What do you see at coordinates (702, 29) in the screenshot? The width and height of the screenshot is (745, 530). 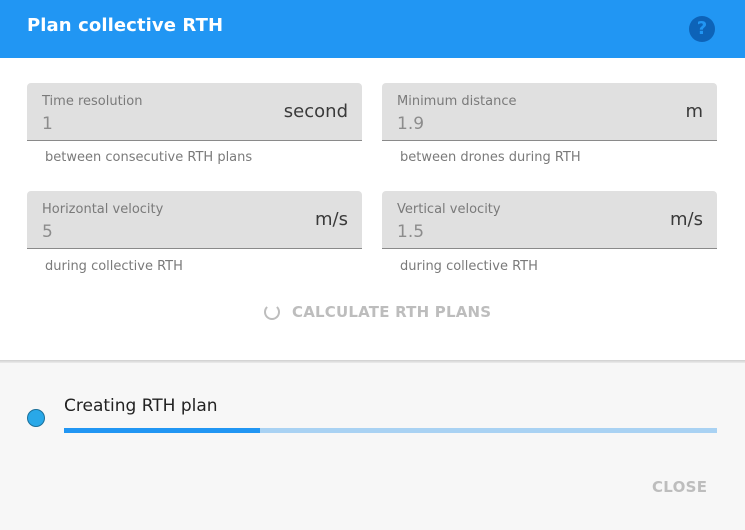 I see `help-icon: ?` at bounding box center [702, 29].